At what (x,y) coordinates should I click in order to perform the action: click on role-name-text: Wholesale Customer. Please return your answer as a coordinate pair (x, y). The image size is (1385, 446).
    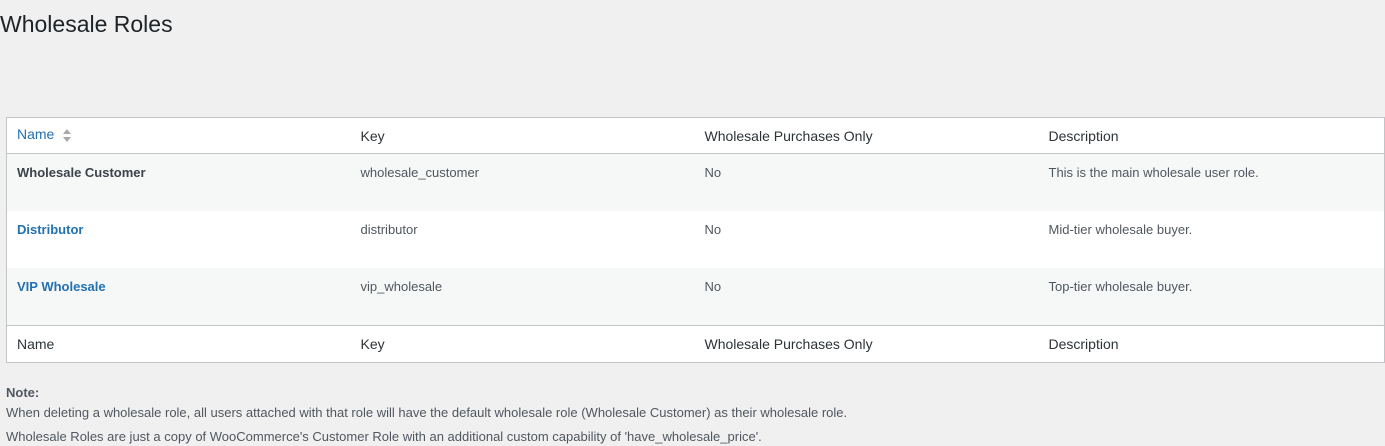
    Looking at the image, I should click on (81, 172).